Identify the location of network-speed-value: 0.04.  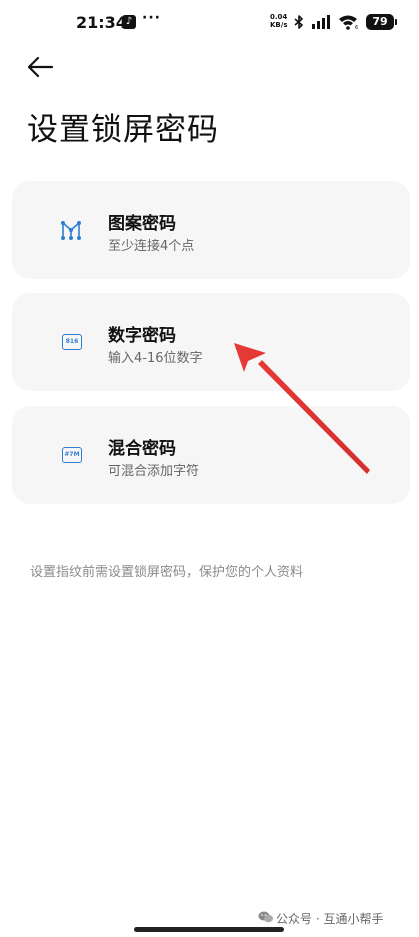
(279, 17).